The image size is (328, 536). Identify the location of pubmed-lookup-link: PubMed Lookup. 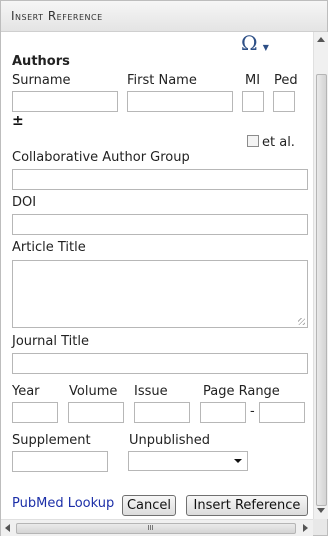
(63, 503).